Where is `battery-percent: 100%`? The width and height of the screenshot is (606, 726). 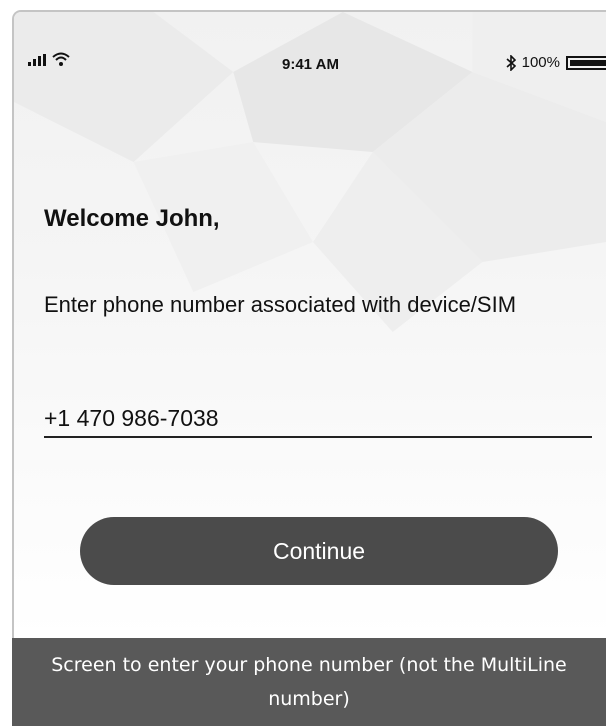
battery-percent: 100% is located at coordinates (540, 62).